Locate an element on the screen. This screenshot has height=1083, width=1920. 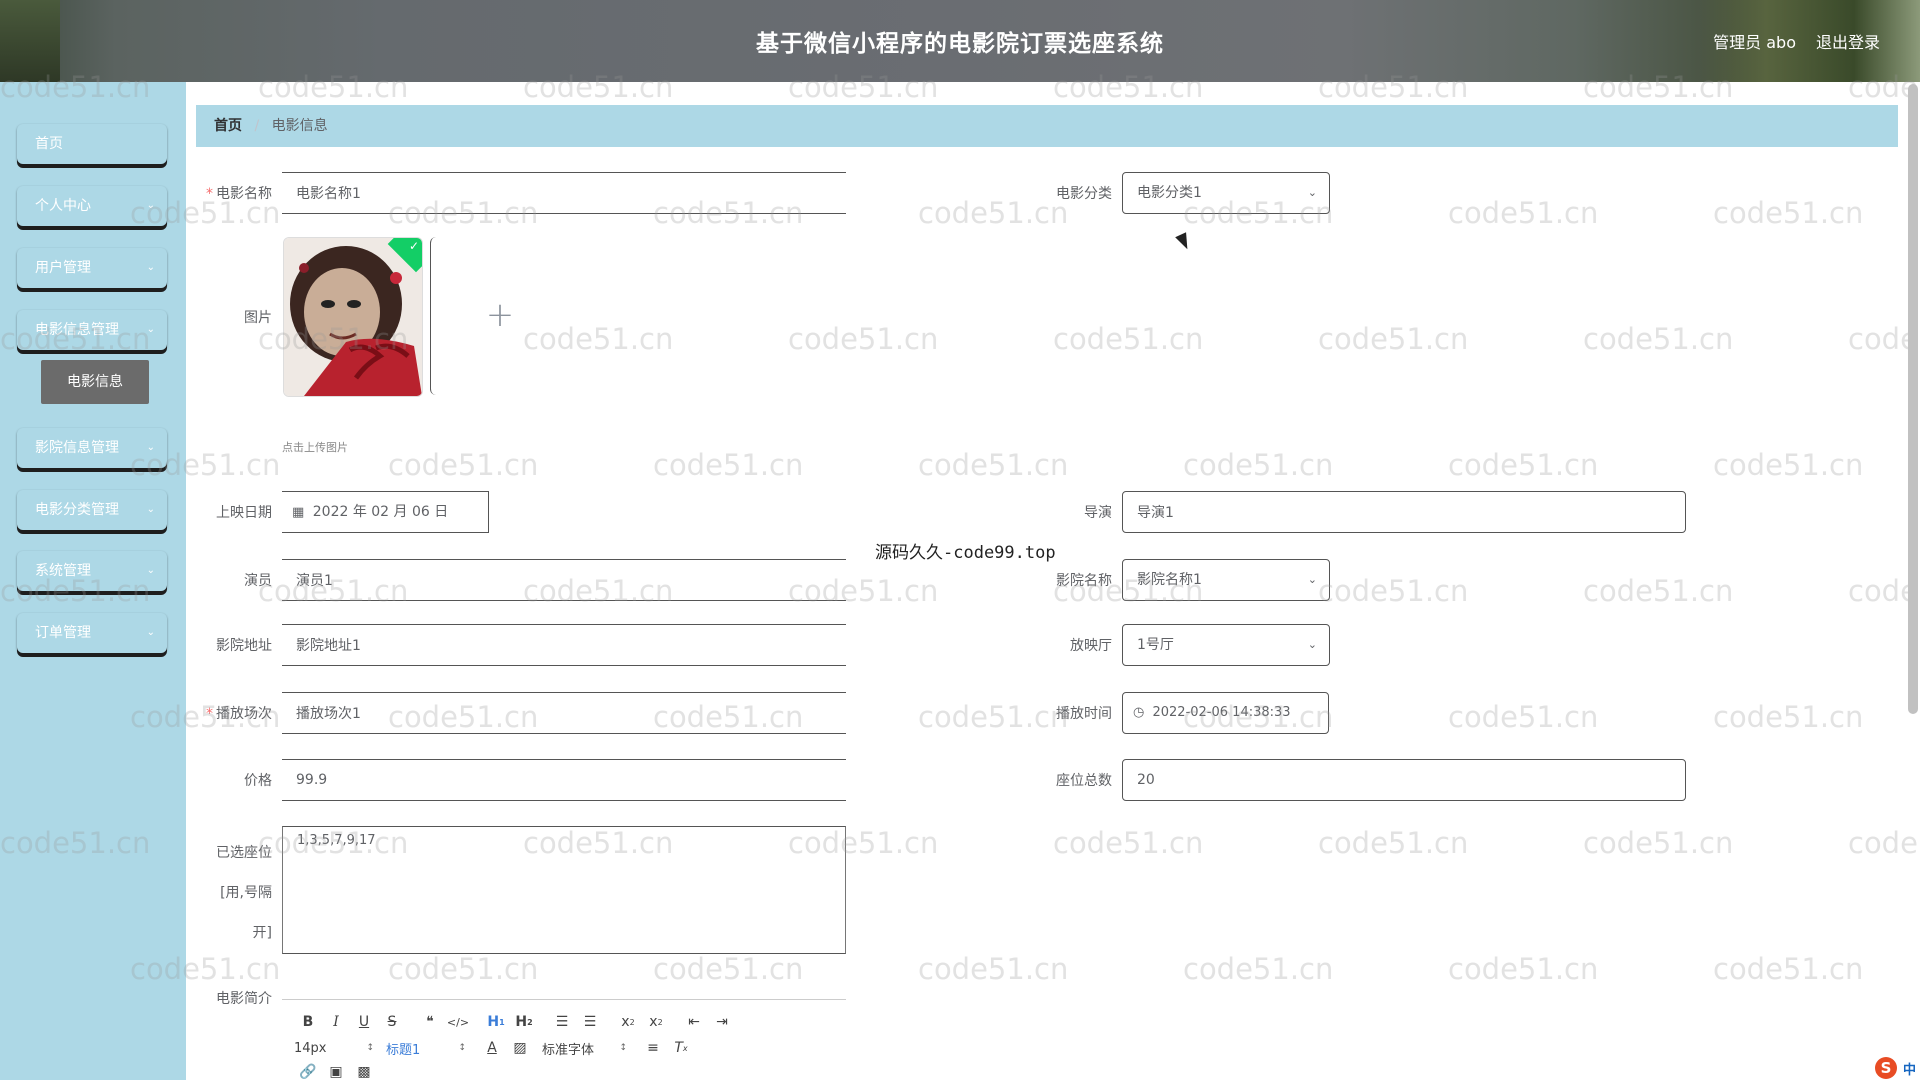
release-date-picker: ▦ 2022 年 02 月 06 日 is located at coordinates (385, 512).